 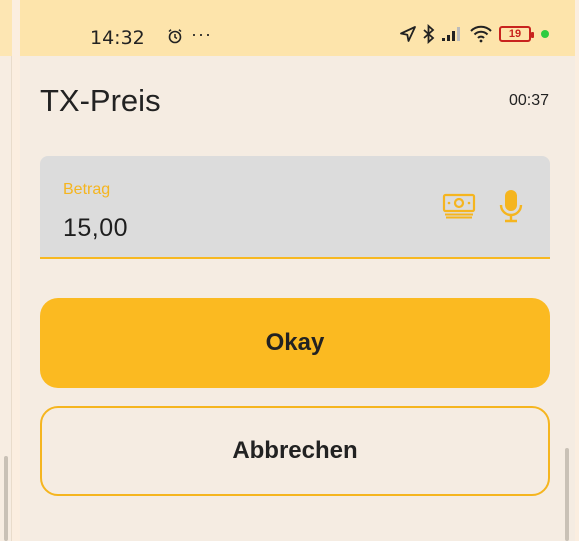 I want to click on background-status-strip, so click(x=6, y=28).